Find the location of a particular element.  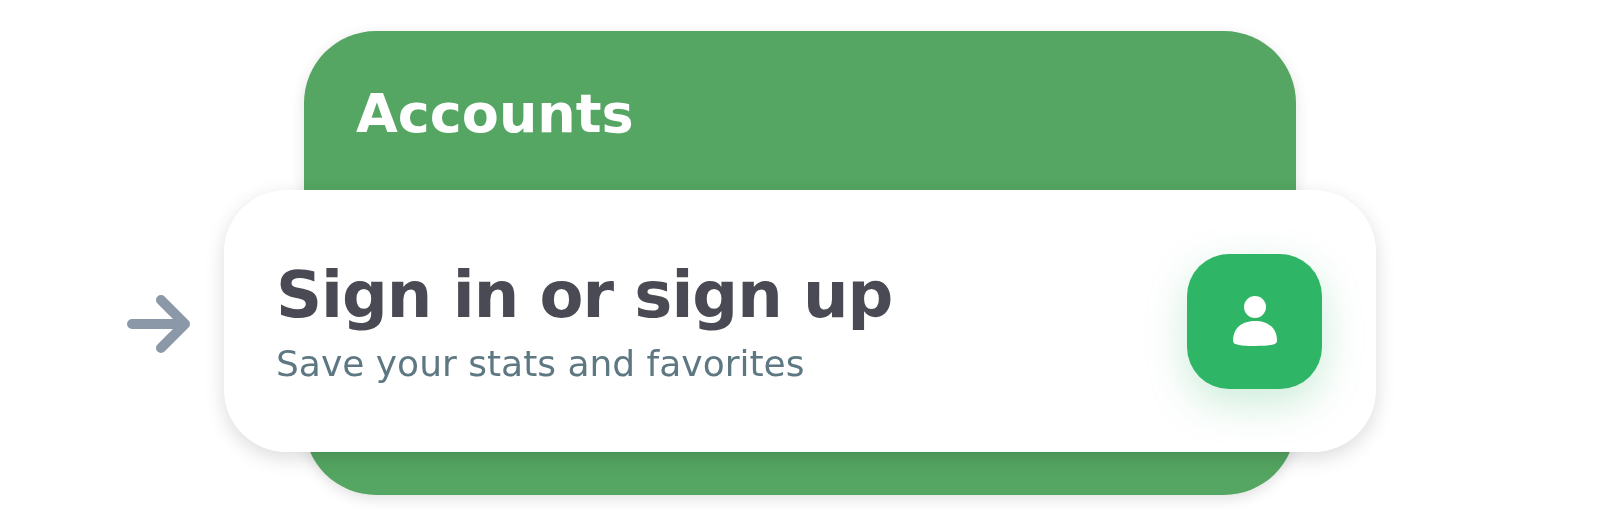

panel-title: Accounts is located at coordinates (495, 114).